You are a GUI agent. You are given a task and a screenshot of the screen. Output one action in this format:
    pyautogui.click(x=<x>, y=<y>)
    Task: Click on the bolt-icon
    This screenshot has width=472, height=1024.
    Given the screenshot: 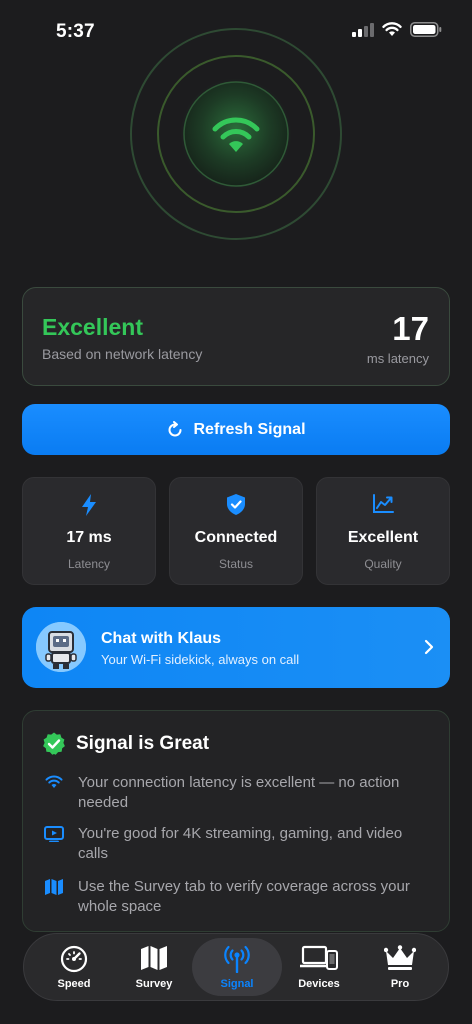 What is the action you would take?
    pyautogui.click(x=89, y=505)
    